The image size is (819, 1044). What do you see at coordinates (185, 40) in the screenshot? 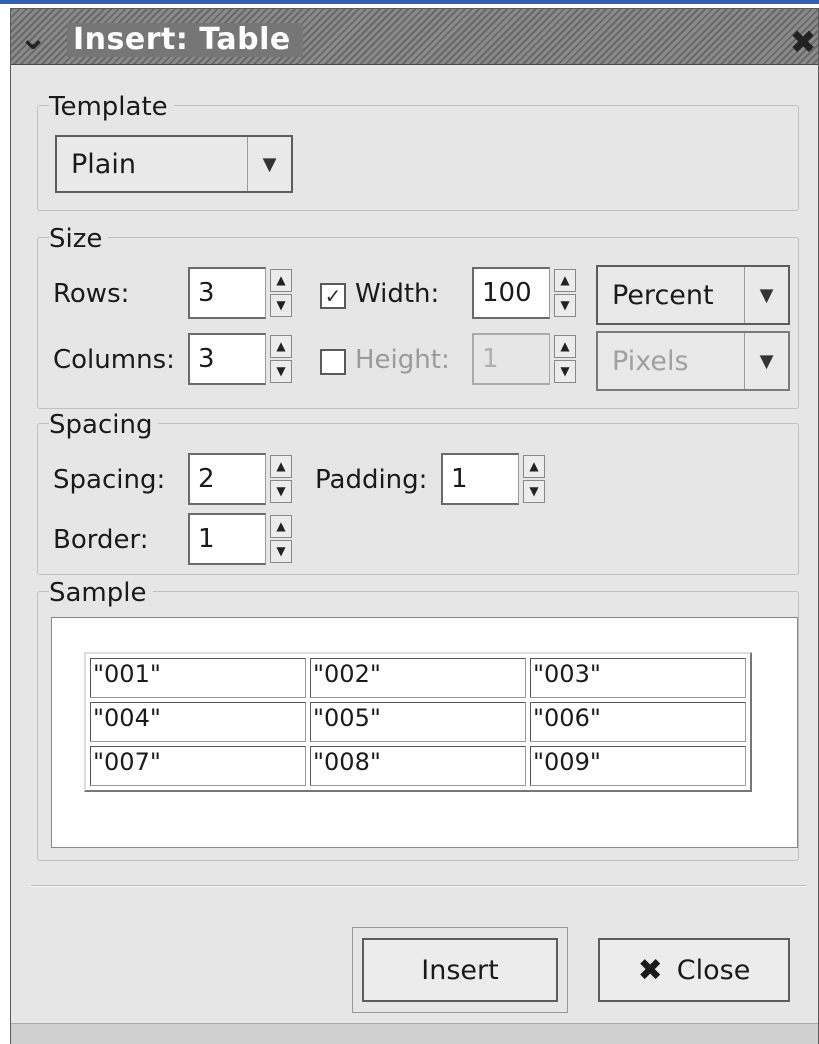
I see `window-title: Insert: Table` at bounding box center [185, 40].